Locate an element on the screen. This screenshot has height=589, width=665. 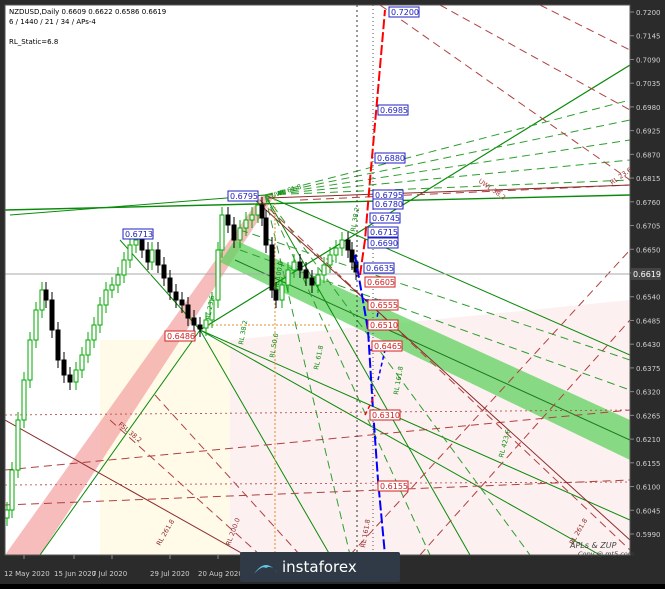
watermark-sub: Copy @ mt5.com is located at coordinates (606, 554).